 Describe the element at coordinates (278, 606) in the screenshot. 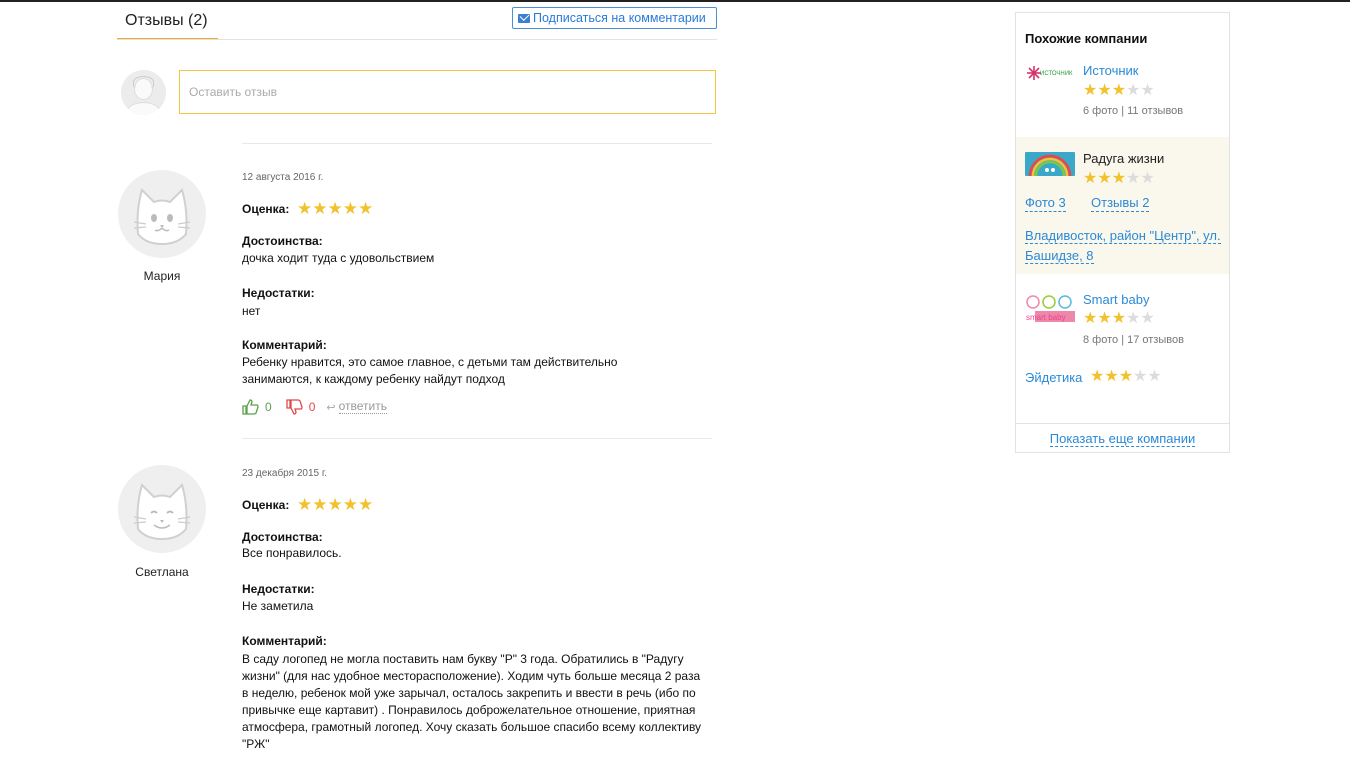

I see `review-cons: Не заметила` at that location.